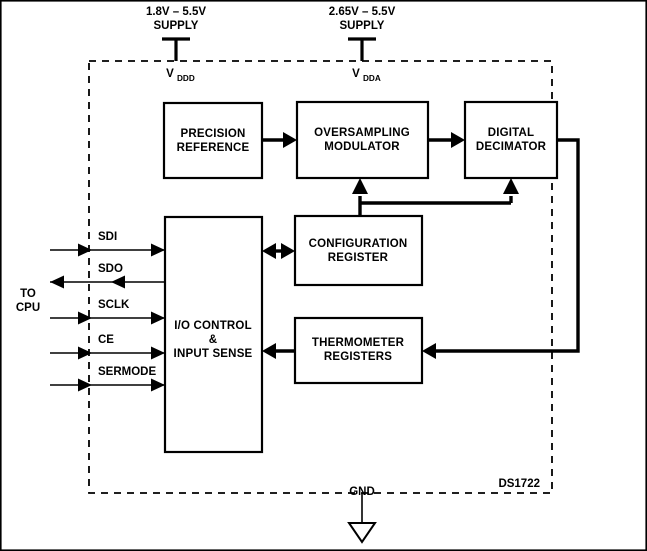  I want to click on signal-sdo-label: SDO, so click(110, 269).